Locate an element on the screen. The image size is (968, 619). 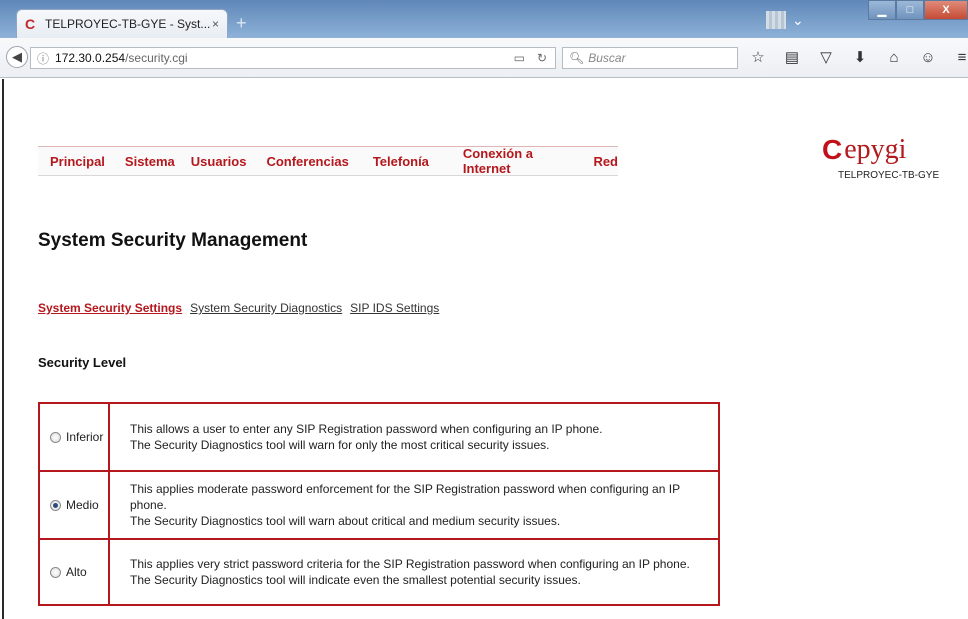
bookmark-star-icon: ☆ is located at coordinates (758, 58).